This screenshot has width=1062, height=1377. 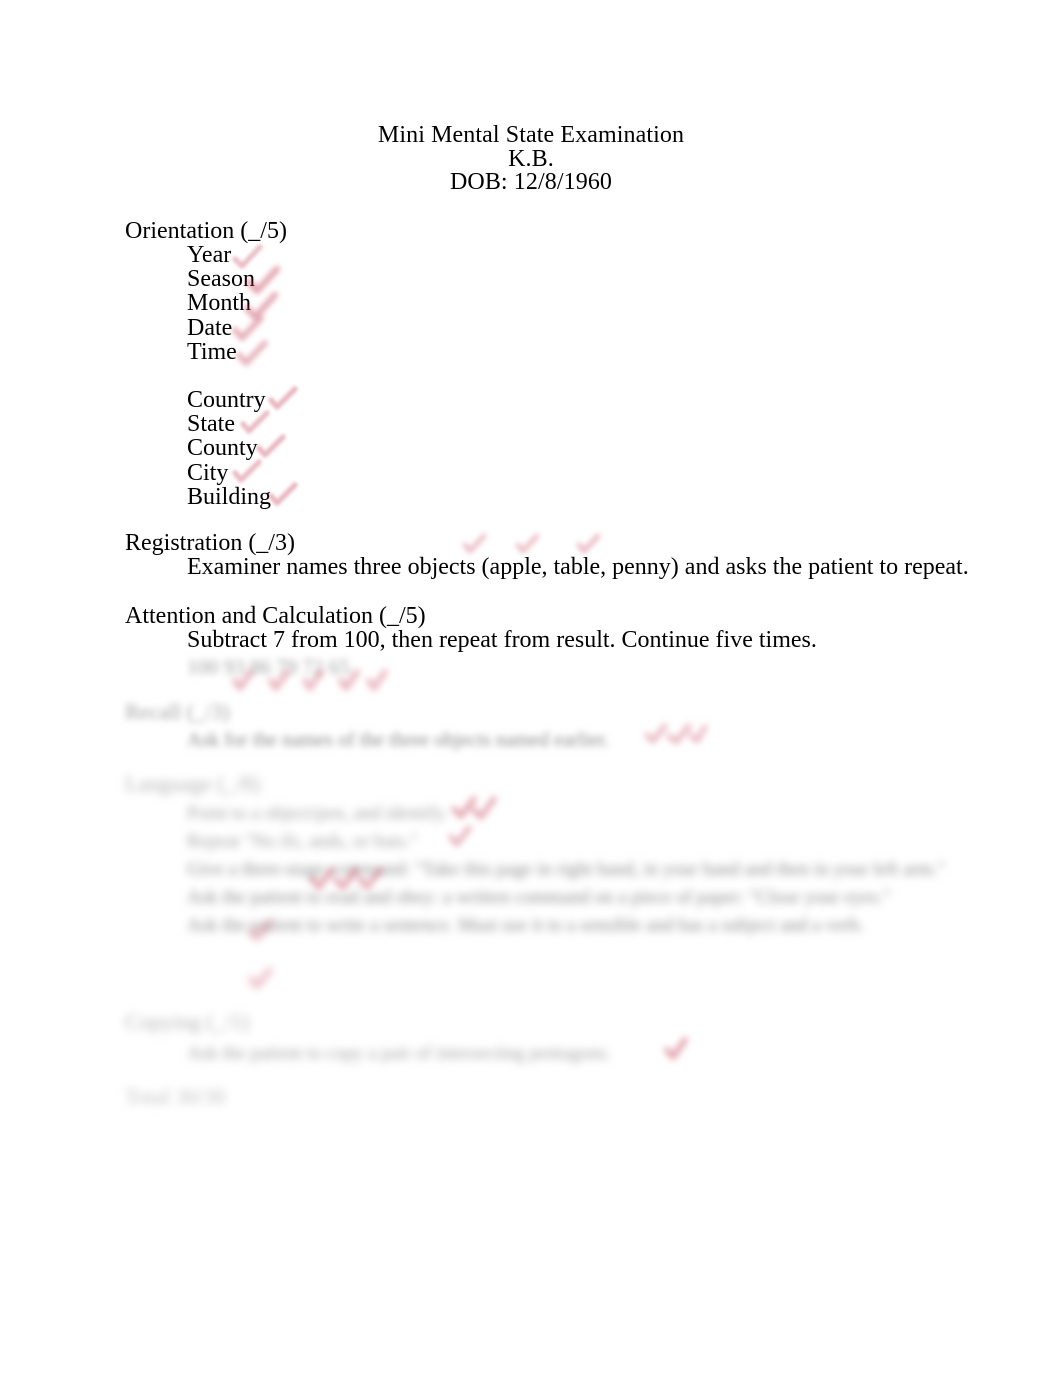 I want to click on orientation-item-city: City, so click(x=208, y=472).